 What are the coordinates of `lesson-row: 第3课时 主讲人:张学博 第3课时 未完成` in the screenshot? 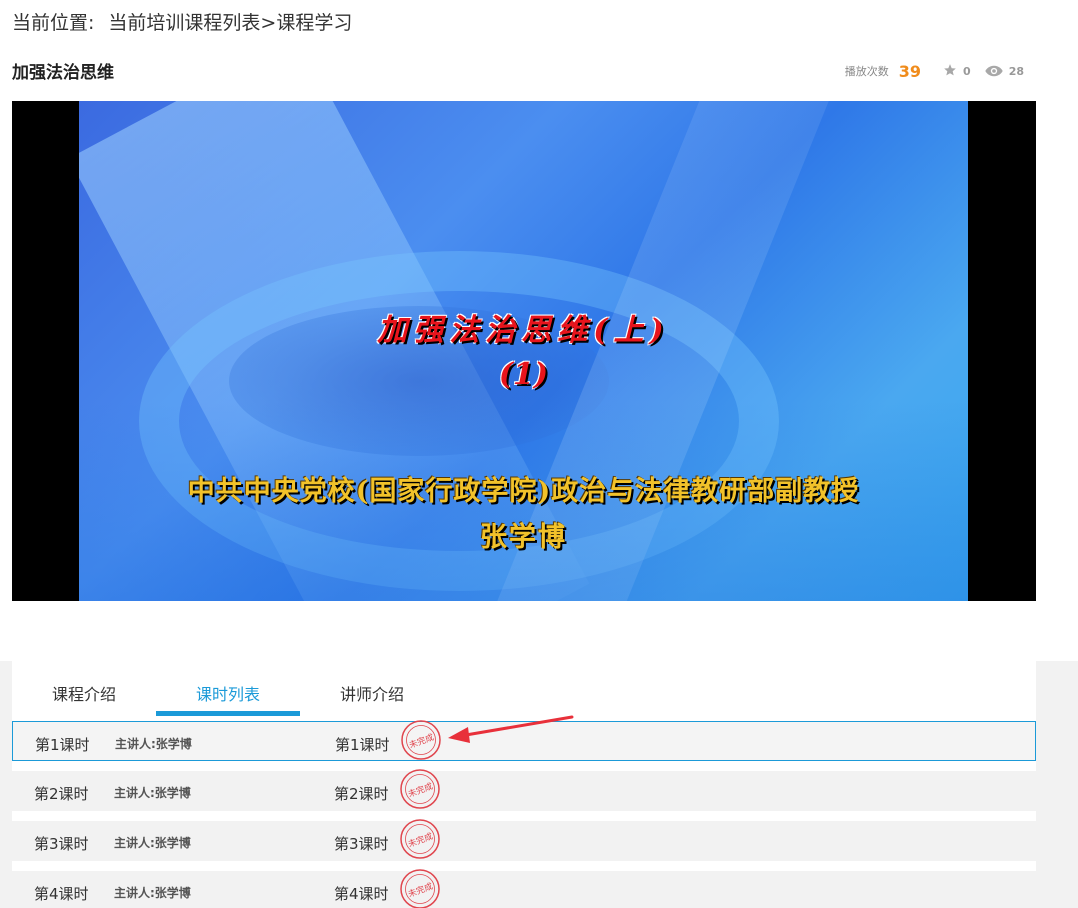 It's located at (524, 840).